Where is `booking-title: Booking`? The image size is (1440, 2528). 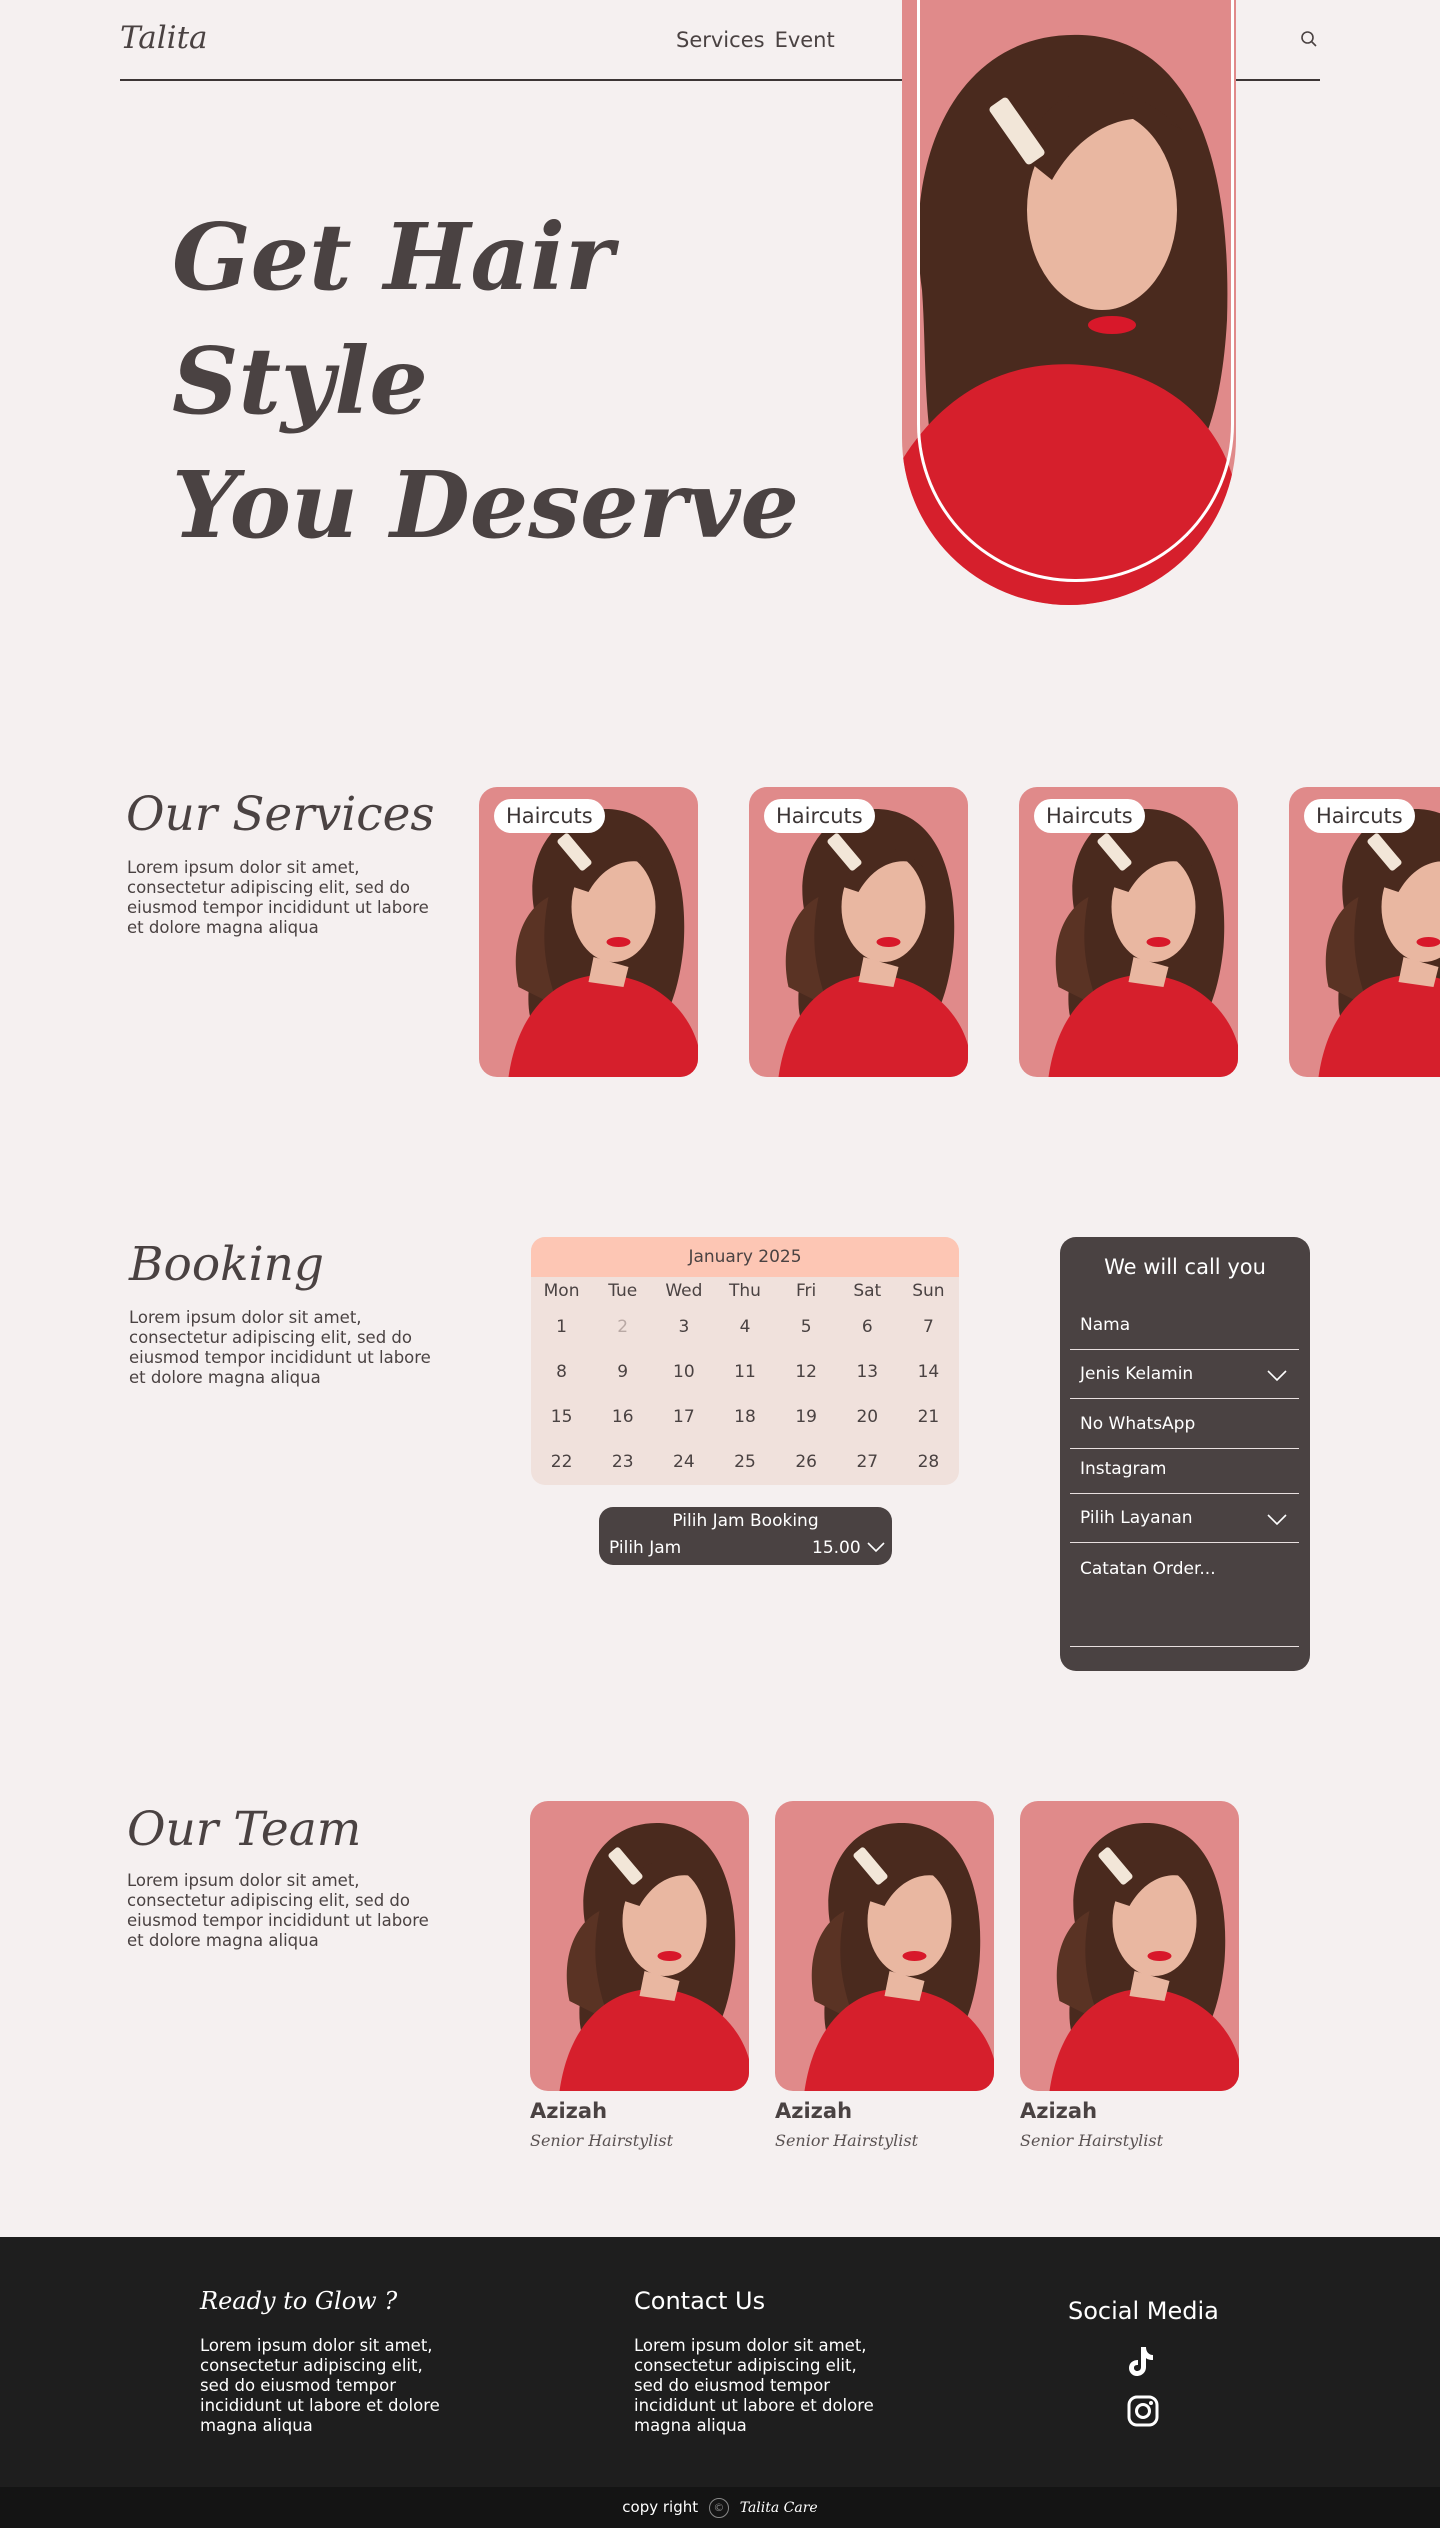
booking-title: Booking is located at coordinates (226, 1264).